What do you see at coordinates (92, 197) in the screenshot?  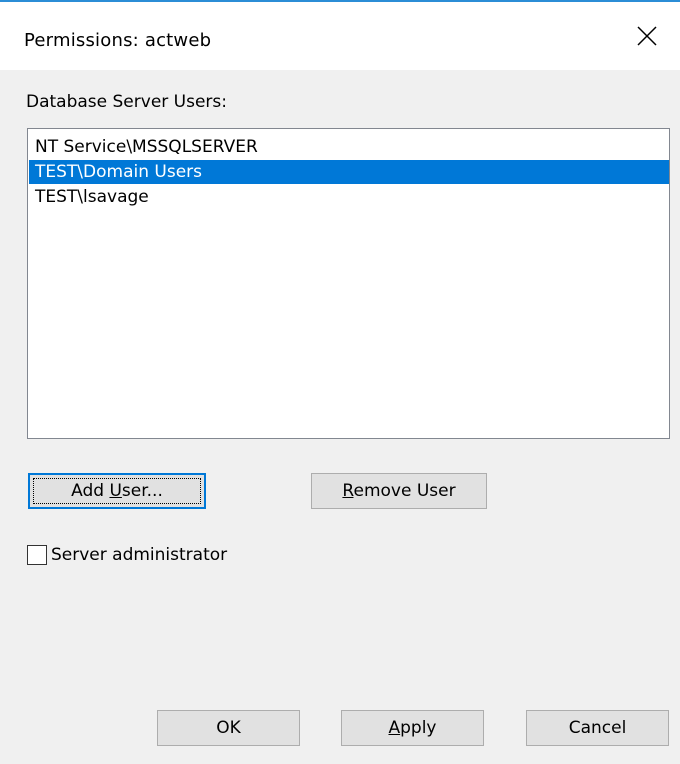 I see `list-item-label: TEST\lsavage` at bounding box center [92, 197].